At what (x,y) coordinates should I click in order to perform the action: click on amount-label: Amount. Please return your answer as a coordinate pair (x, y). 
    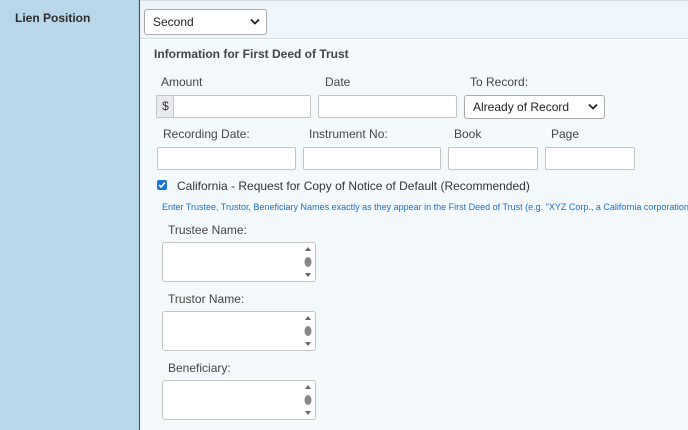
    Looking at the image, I should click on (182, 82).